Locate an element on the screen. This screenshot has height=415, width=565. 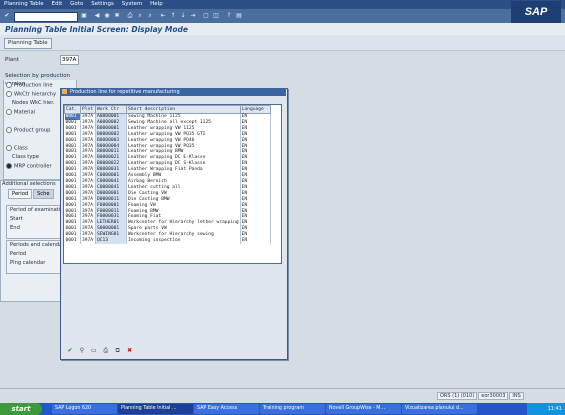
calendar-group-title: Periods and calenda is located at coordinates (36, 245).